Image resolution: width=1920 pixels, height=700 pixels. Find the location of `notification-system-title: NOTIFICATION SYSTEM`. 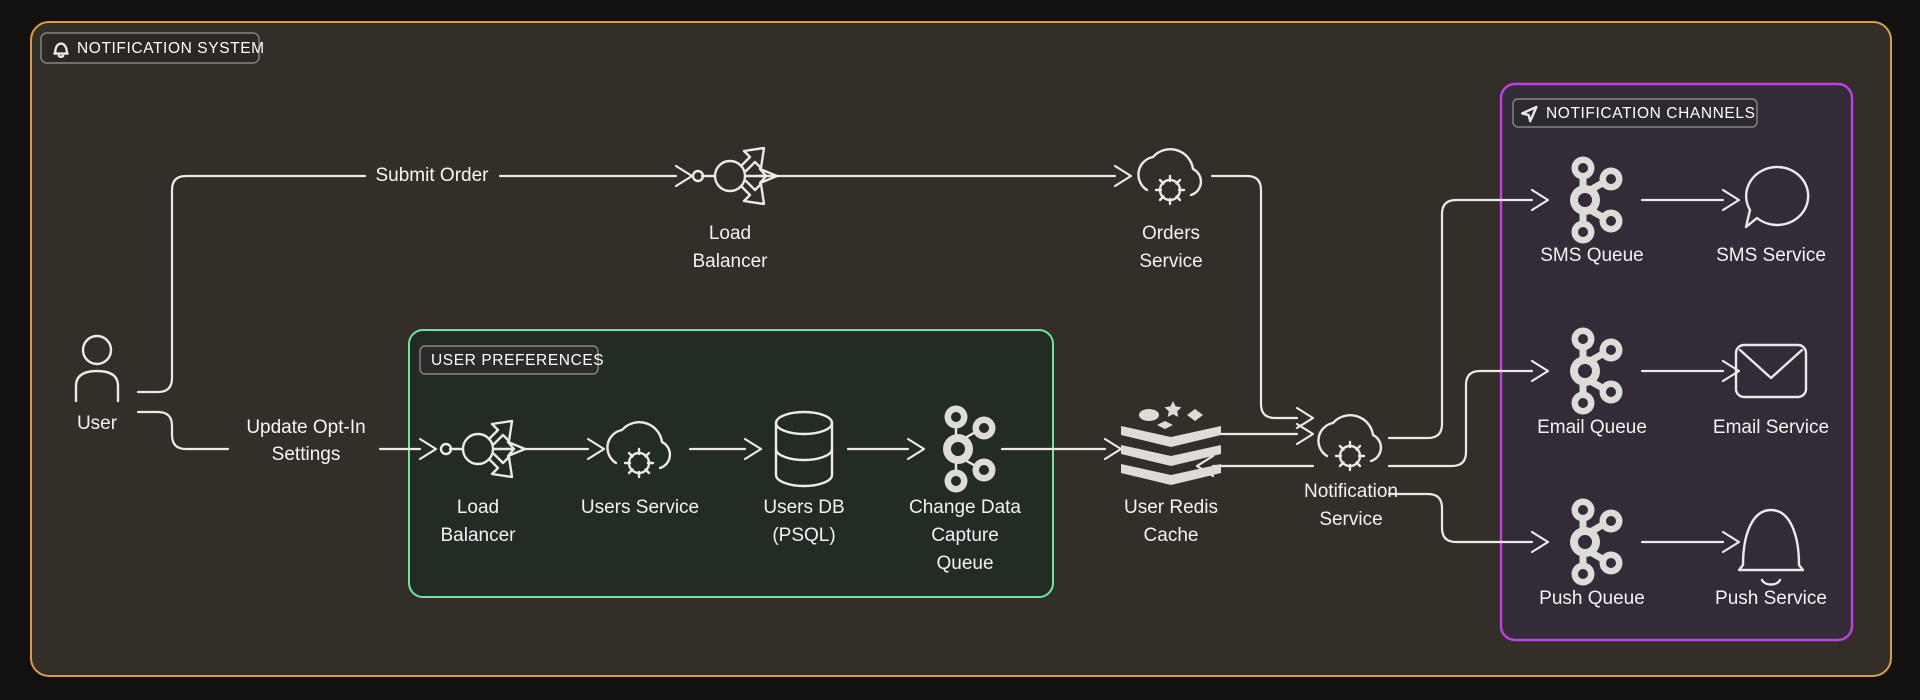

notification-system-title: NOTIFICATION SYSTEM is located at coordinates (171, 48).